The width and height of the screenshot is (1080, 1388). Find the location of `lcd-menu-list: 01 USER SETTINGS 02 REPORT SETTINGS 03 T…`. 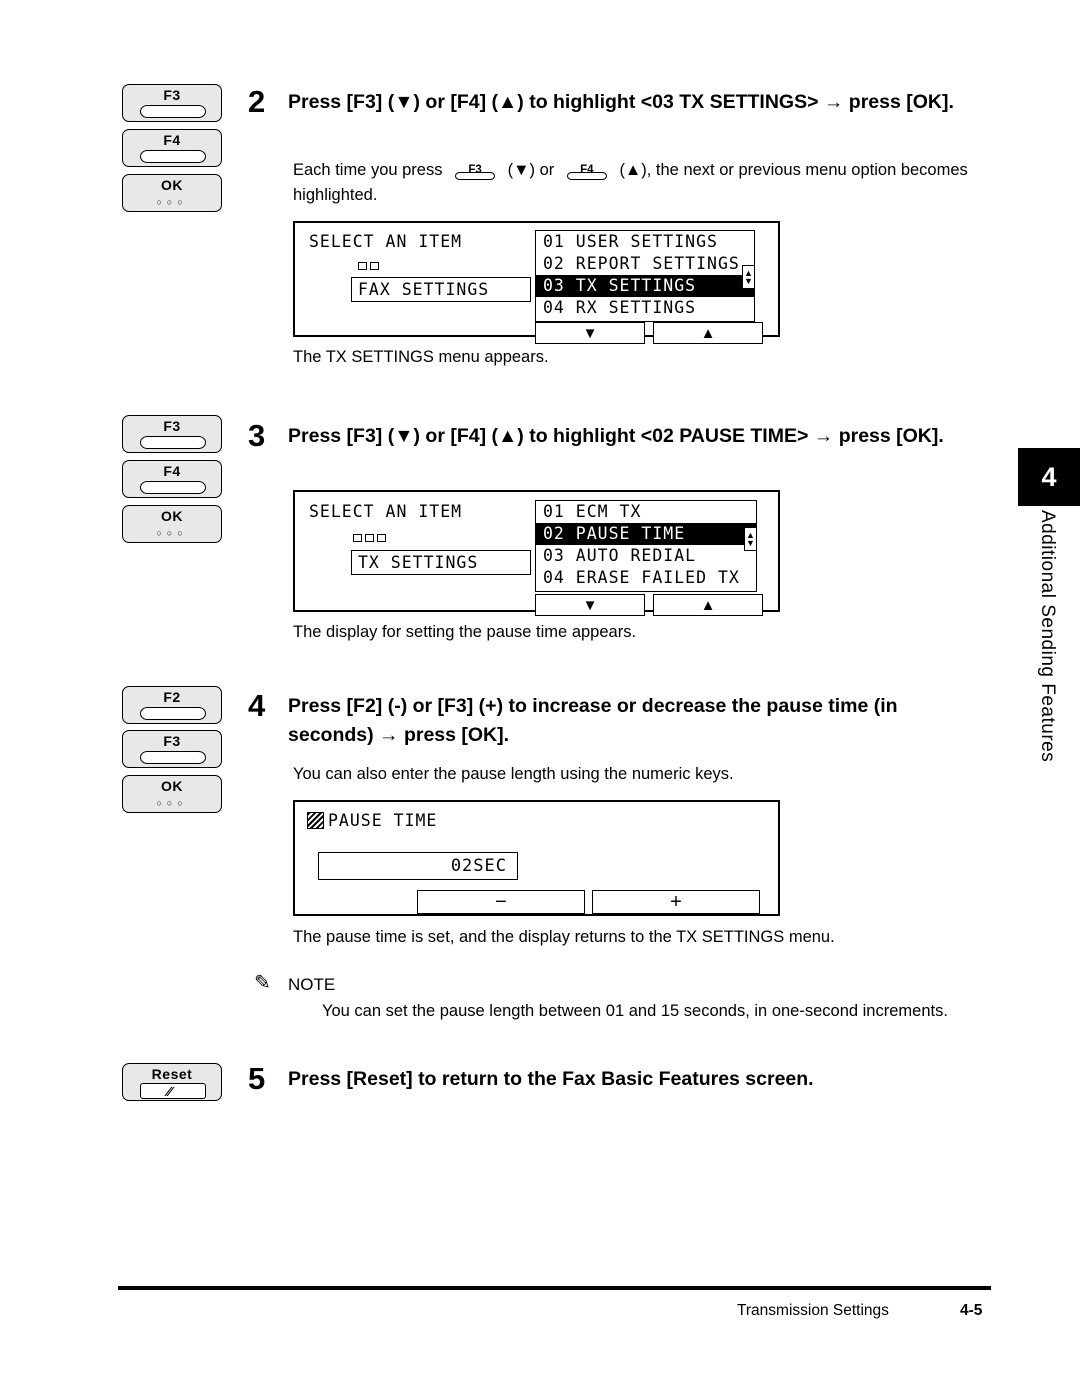

lcd-menu-list: 01 USER SETTINGS 02 REPORT SETTINGS 03 T… is located at coordinates (645, 276).